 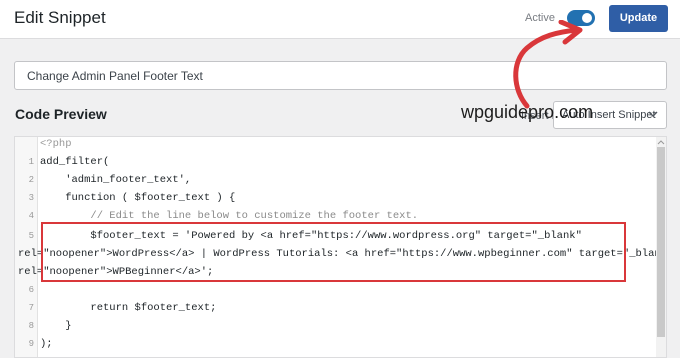 What do you see at coordinates (128, 308) in the screenshot?
I see `code-text: return $footer_text;` at bounding box center [128, 308].